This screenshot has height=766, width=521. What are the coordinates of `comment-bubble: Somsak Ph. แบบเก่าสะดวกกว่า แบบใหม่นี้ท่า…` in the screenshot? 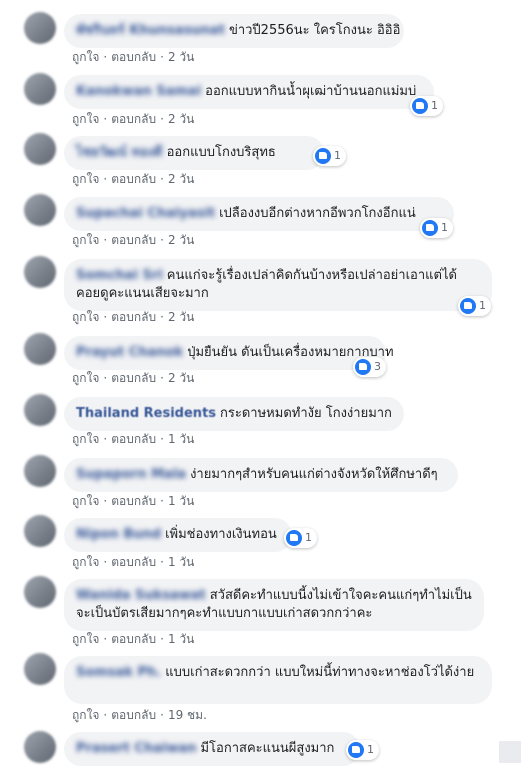 It's located at (278, 680).